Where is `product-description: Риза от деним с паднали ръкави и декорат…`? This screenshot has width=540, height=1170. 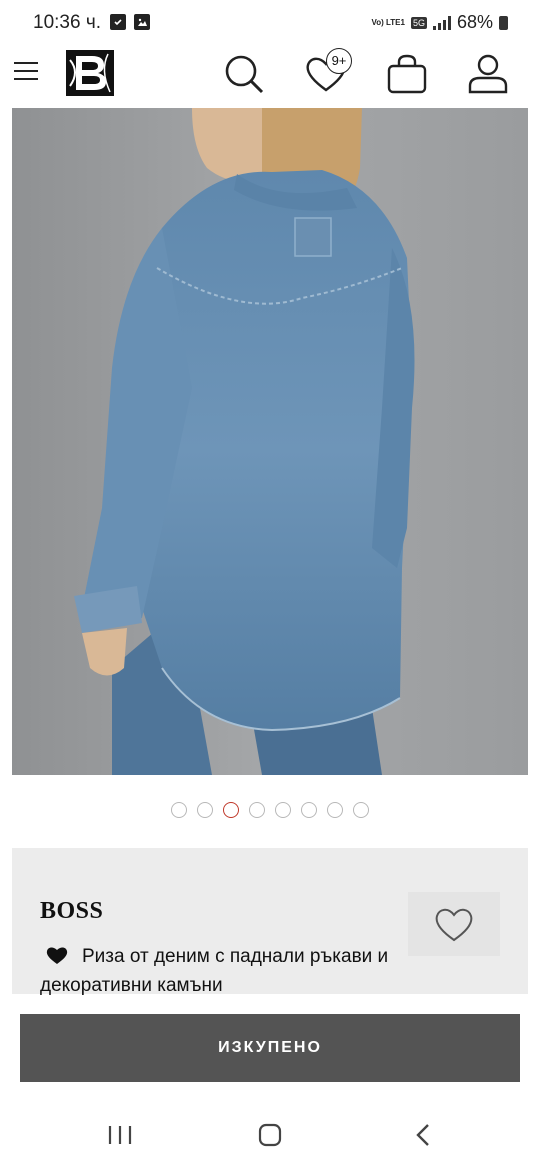 product-description: Риза от деним с паднали ръкави и декорат… is located at coordinates (220, 971).